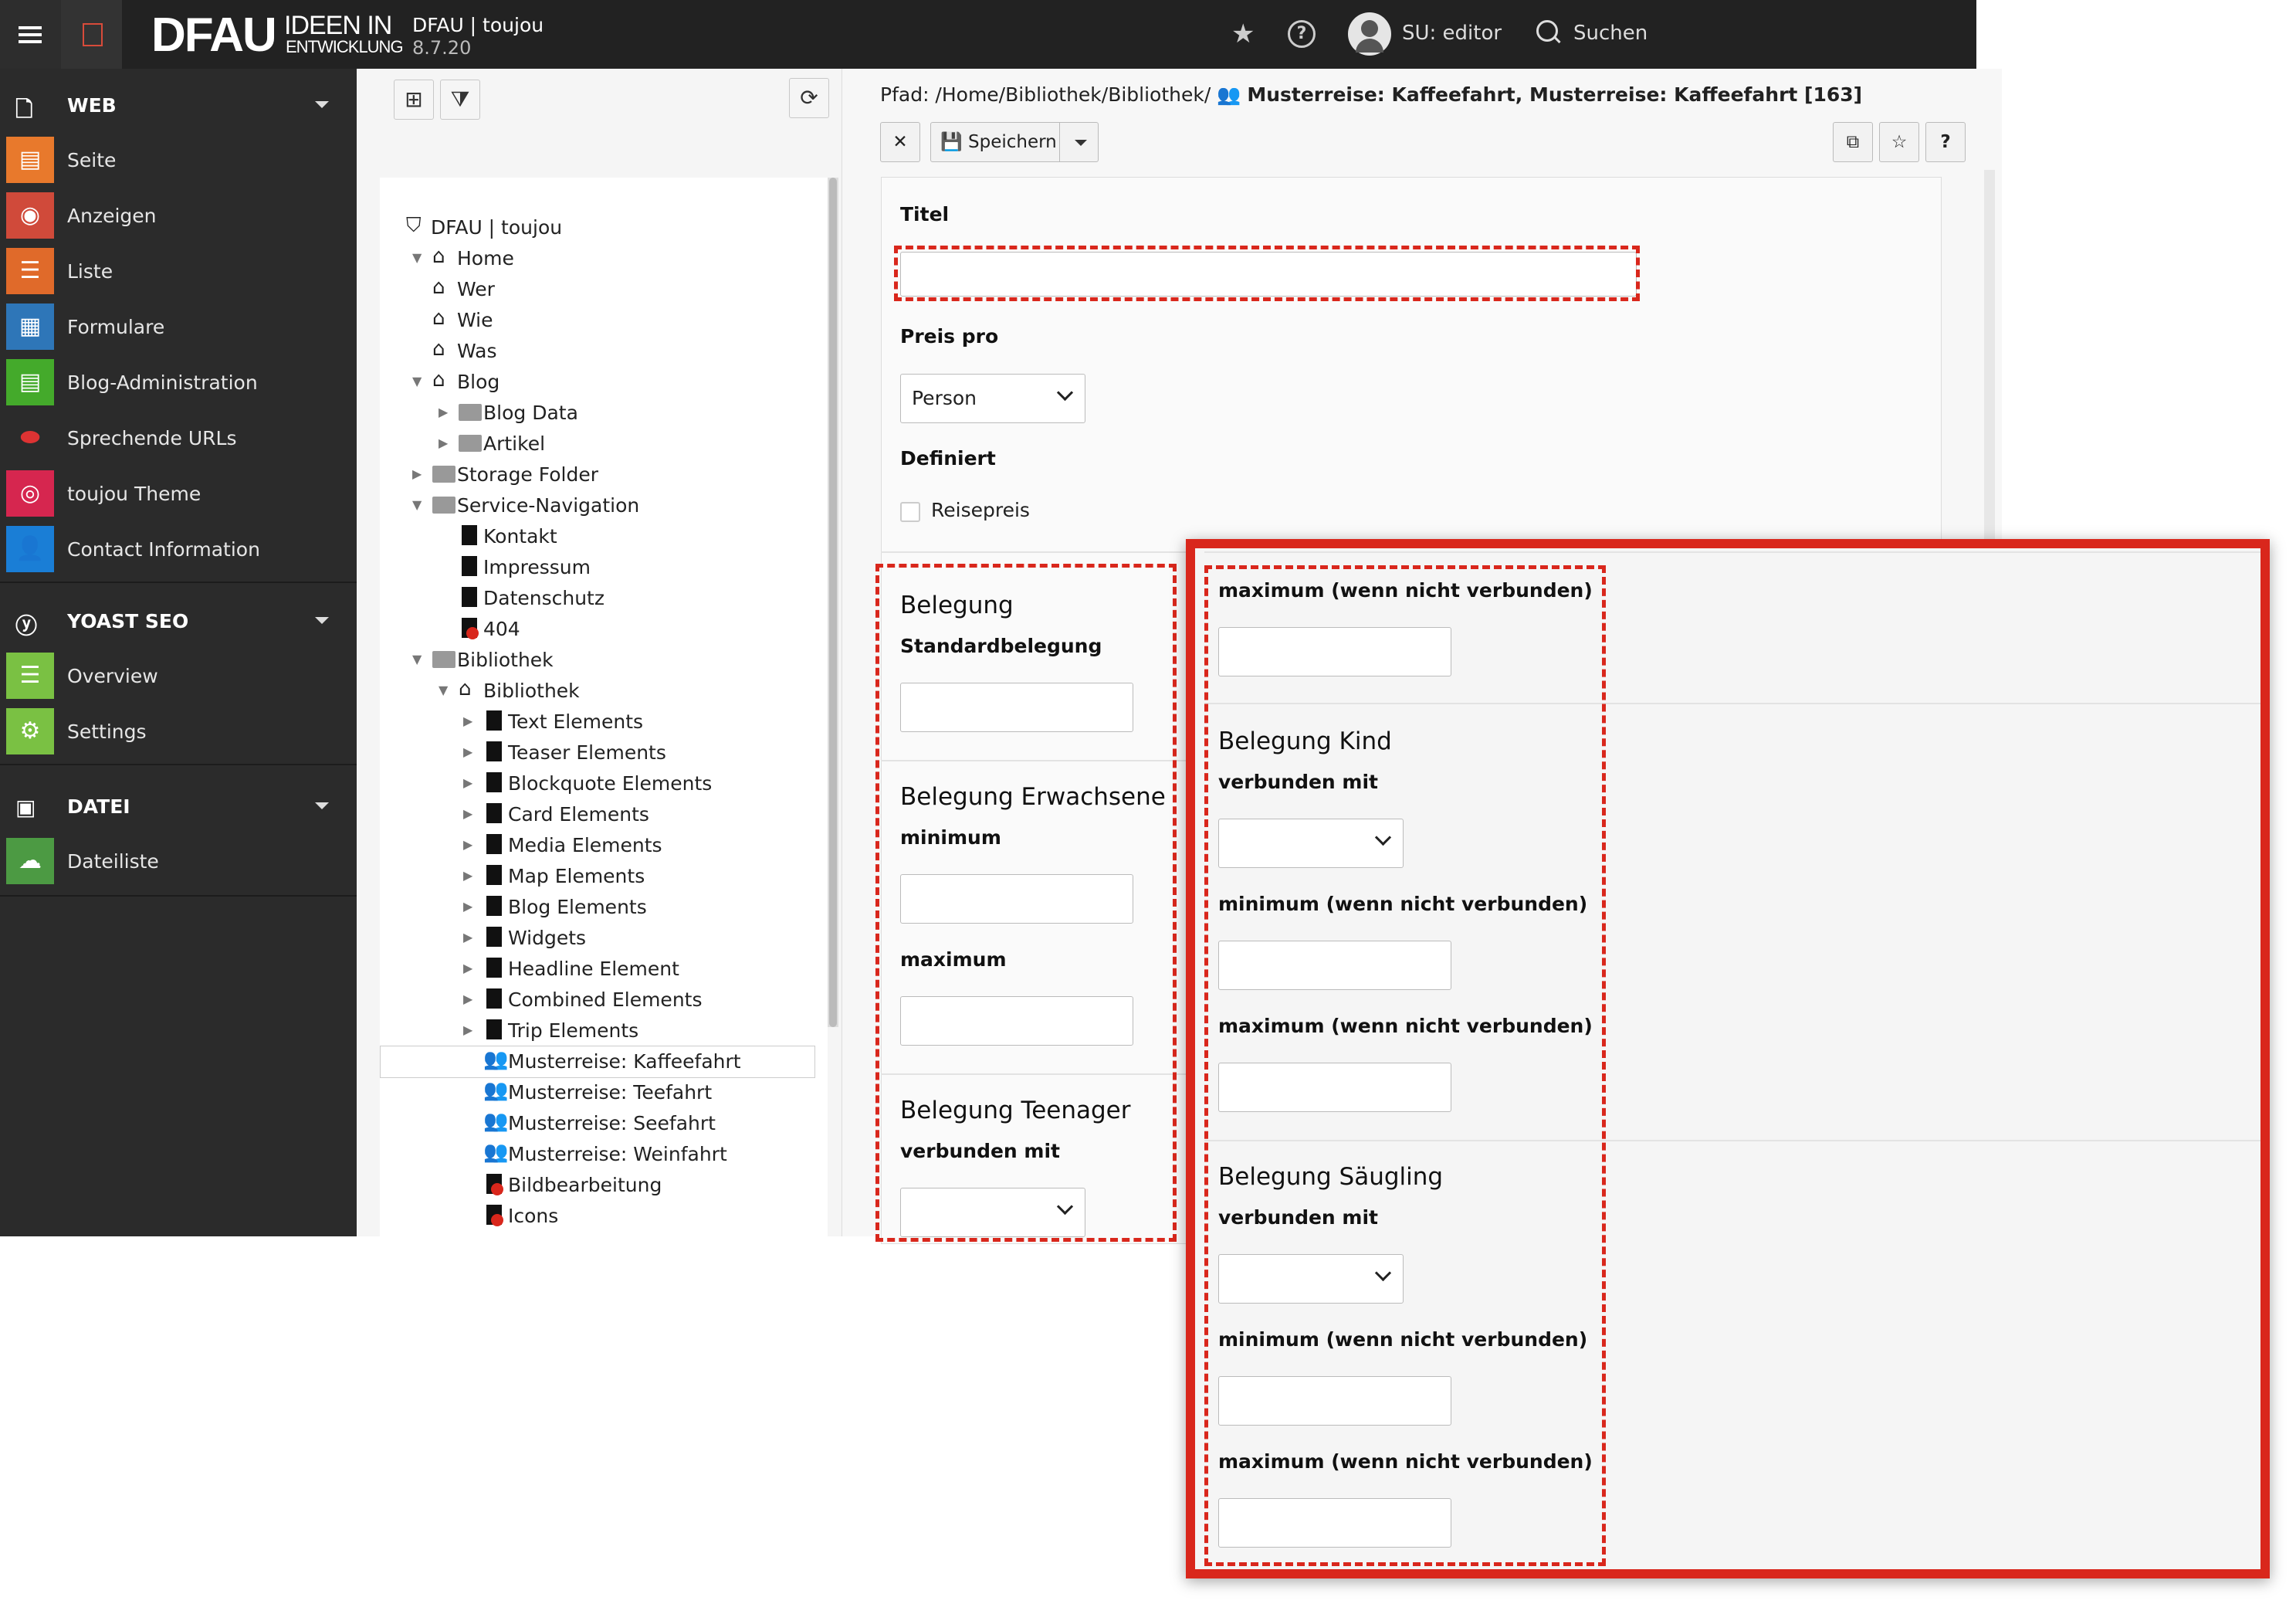 The height and width of the screenshot is (1614, 2296). I want to click on sidebar-item-label: Seite, so click(92, 160).